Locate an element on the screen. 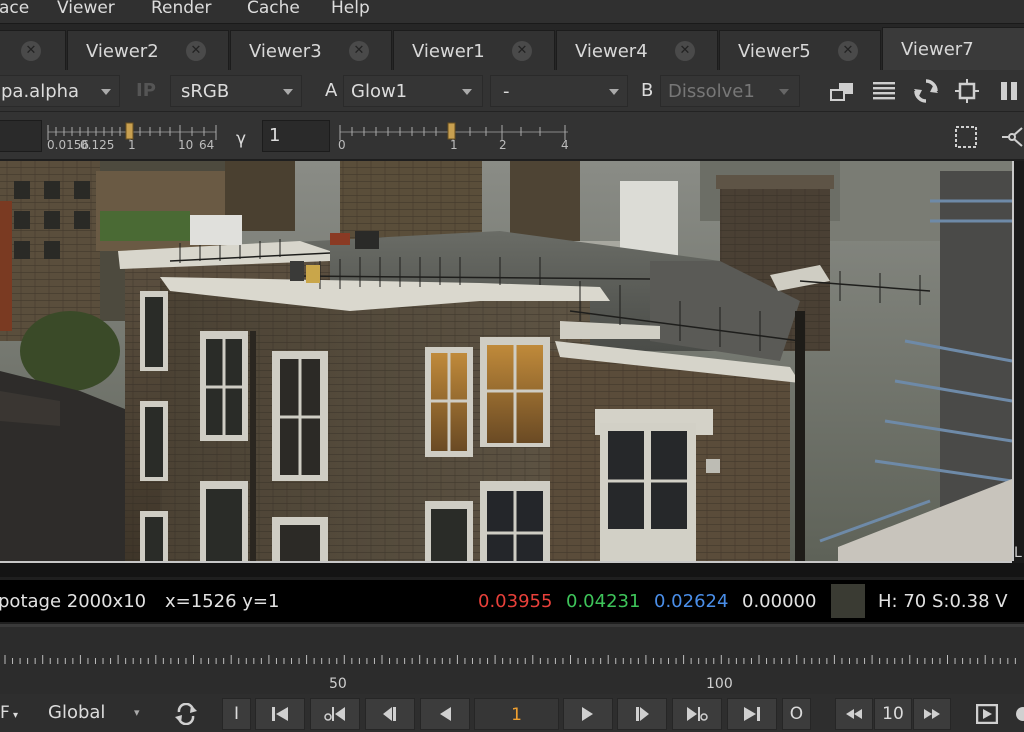  skip-forward-increment-button is located at coordinates (932, 714).